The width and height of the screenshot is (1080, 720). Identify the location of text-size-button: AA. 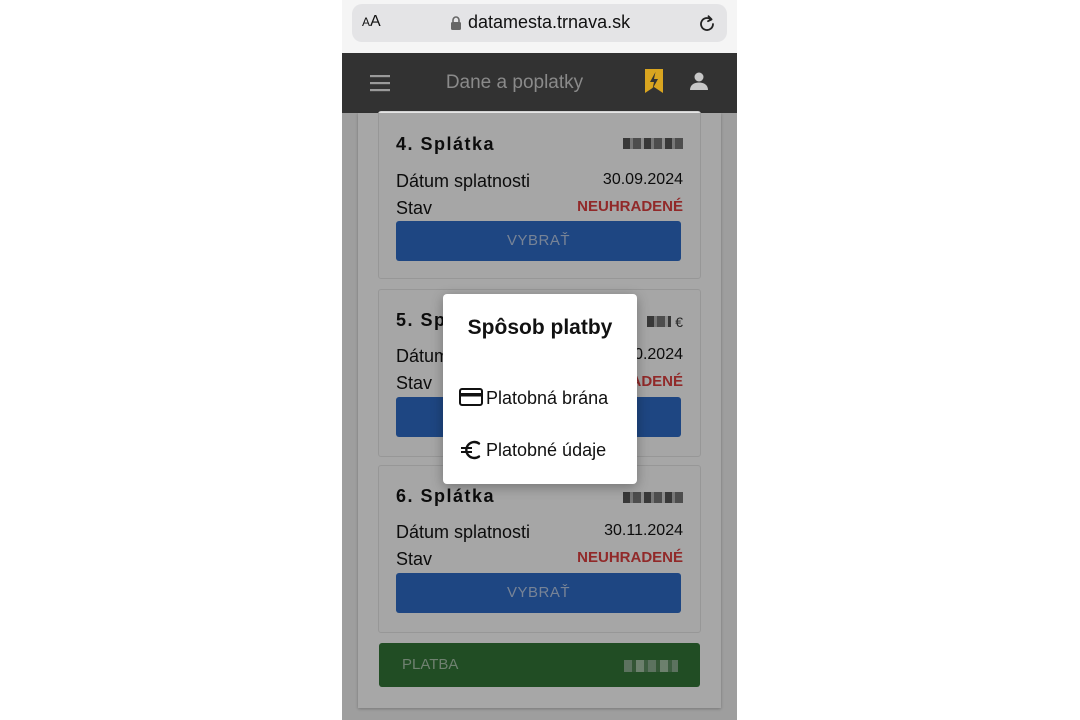
(371, 22).